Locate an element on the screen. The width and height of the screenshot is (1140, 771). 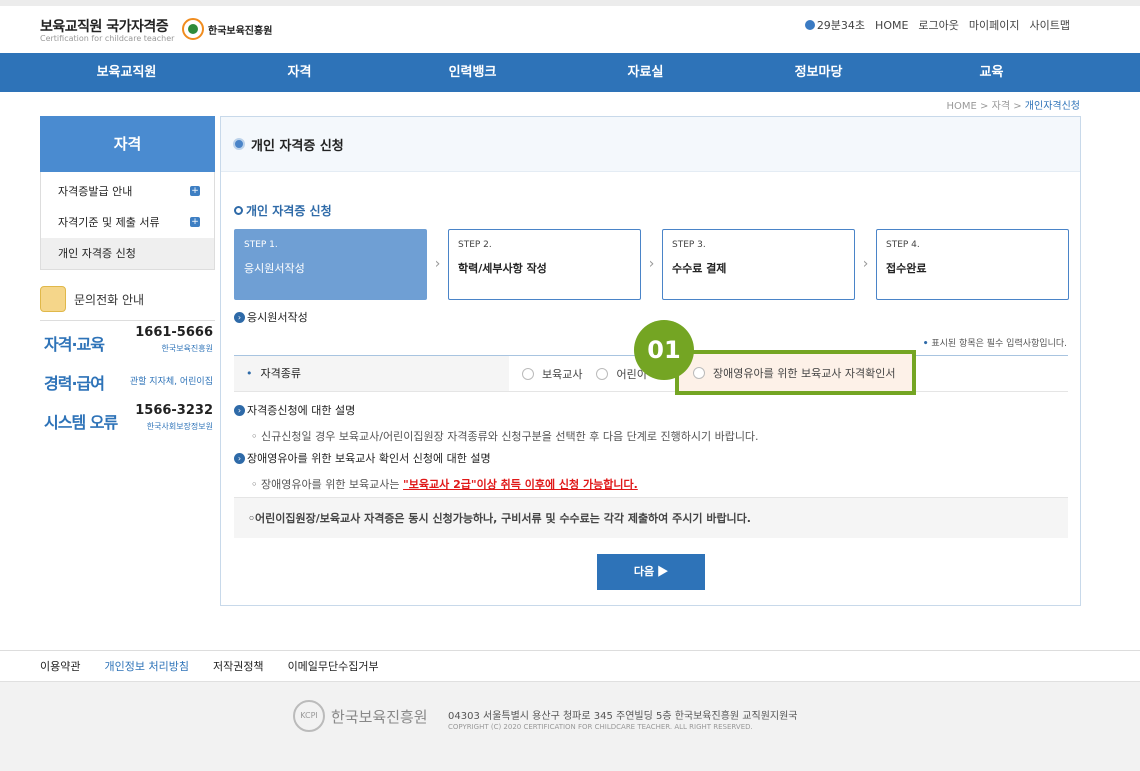
radio-label: 보육교사 is located at coordinates (562, 374).